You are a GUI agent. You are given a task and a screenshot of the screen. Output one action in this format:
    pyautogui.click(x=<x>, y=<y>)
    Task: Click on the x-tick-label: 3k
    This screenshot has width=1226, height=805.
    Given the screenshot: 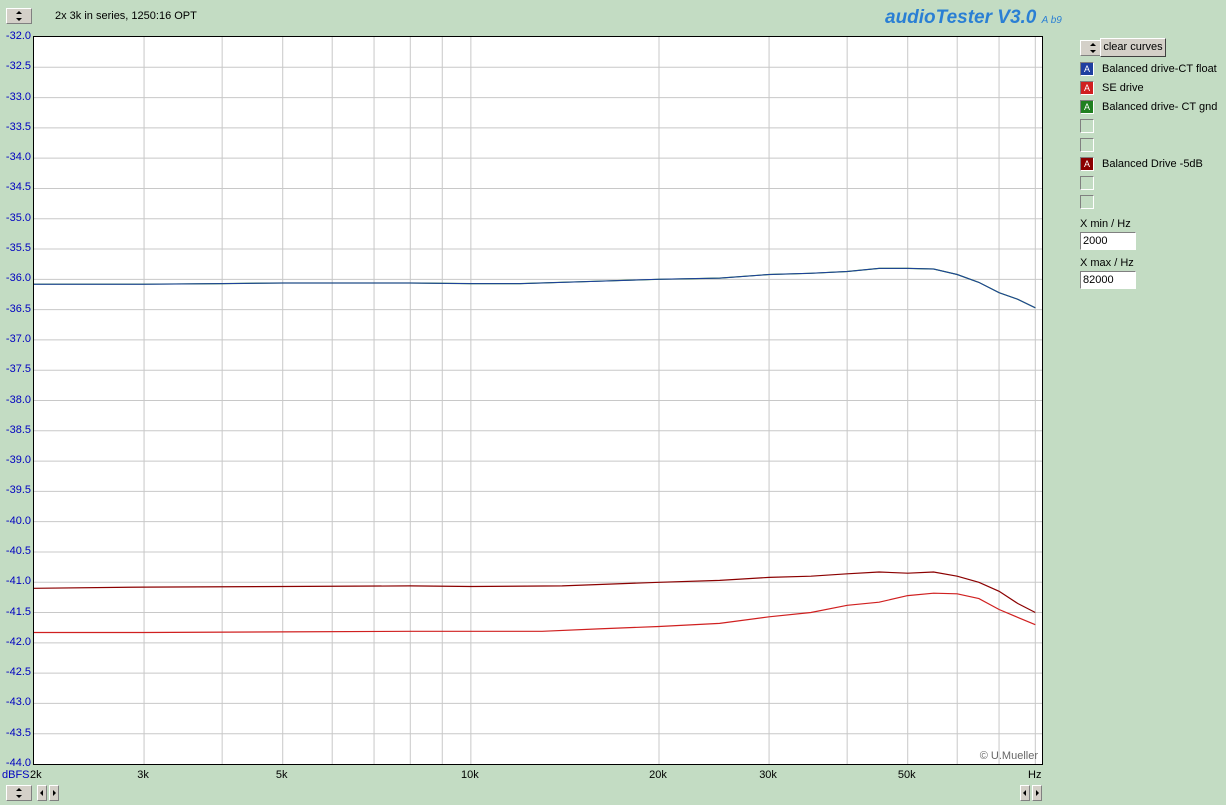 What is the action you would take?
    pyautogui.click(x=143, y=775)
    